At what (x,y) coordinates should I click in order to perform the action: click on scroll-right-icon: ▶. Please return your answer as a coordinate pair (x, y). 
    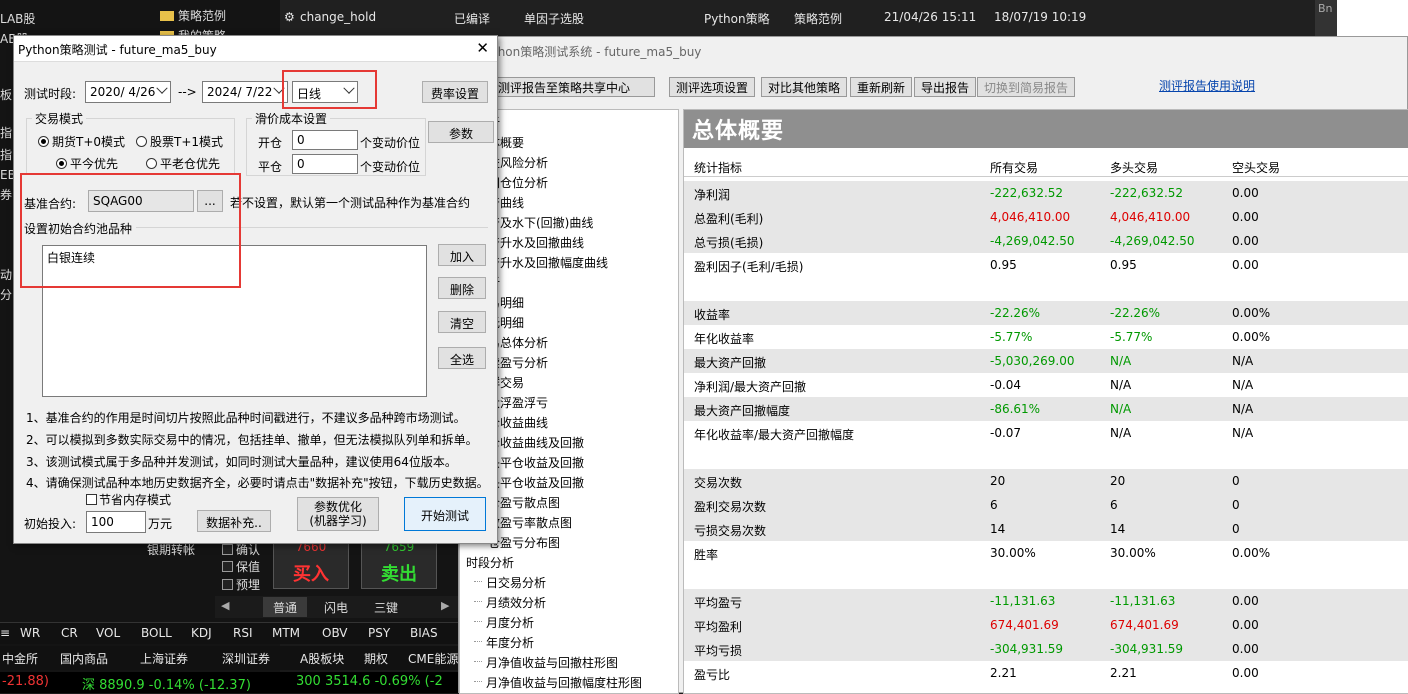
    Looking at the image, I should click on (445, 605).